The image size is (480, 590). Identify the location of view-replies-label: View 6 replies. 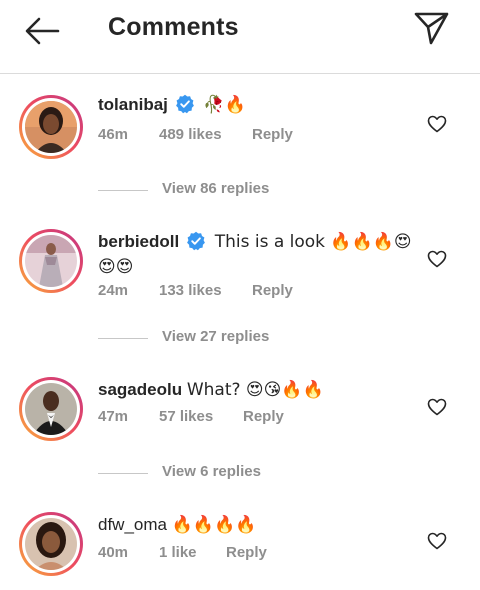
(211, 471).